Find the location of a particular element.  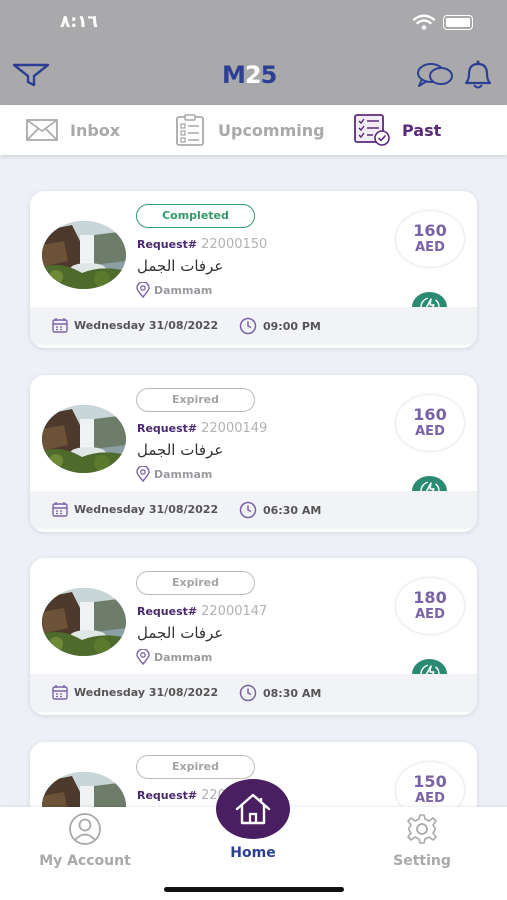

price-amount: 150 is located at coordinates (430, 781).